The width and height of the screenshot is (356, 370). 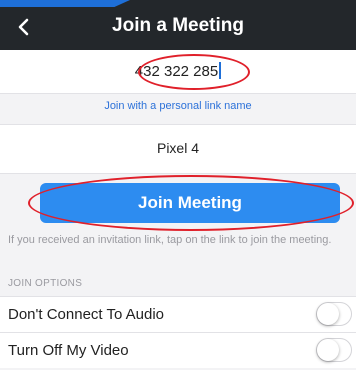 I want to click on display-name-value: Pixel 4, so click(x=178, y=148).